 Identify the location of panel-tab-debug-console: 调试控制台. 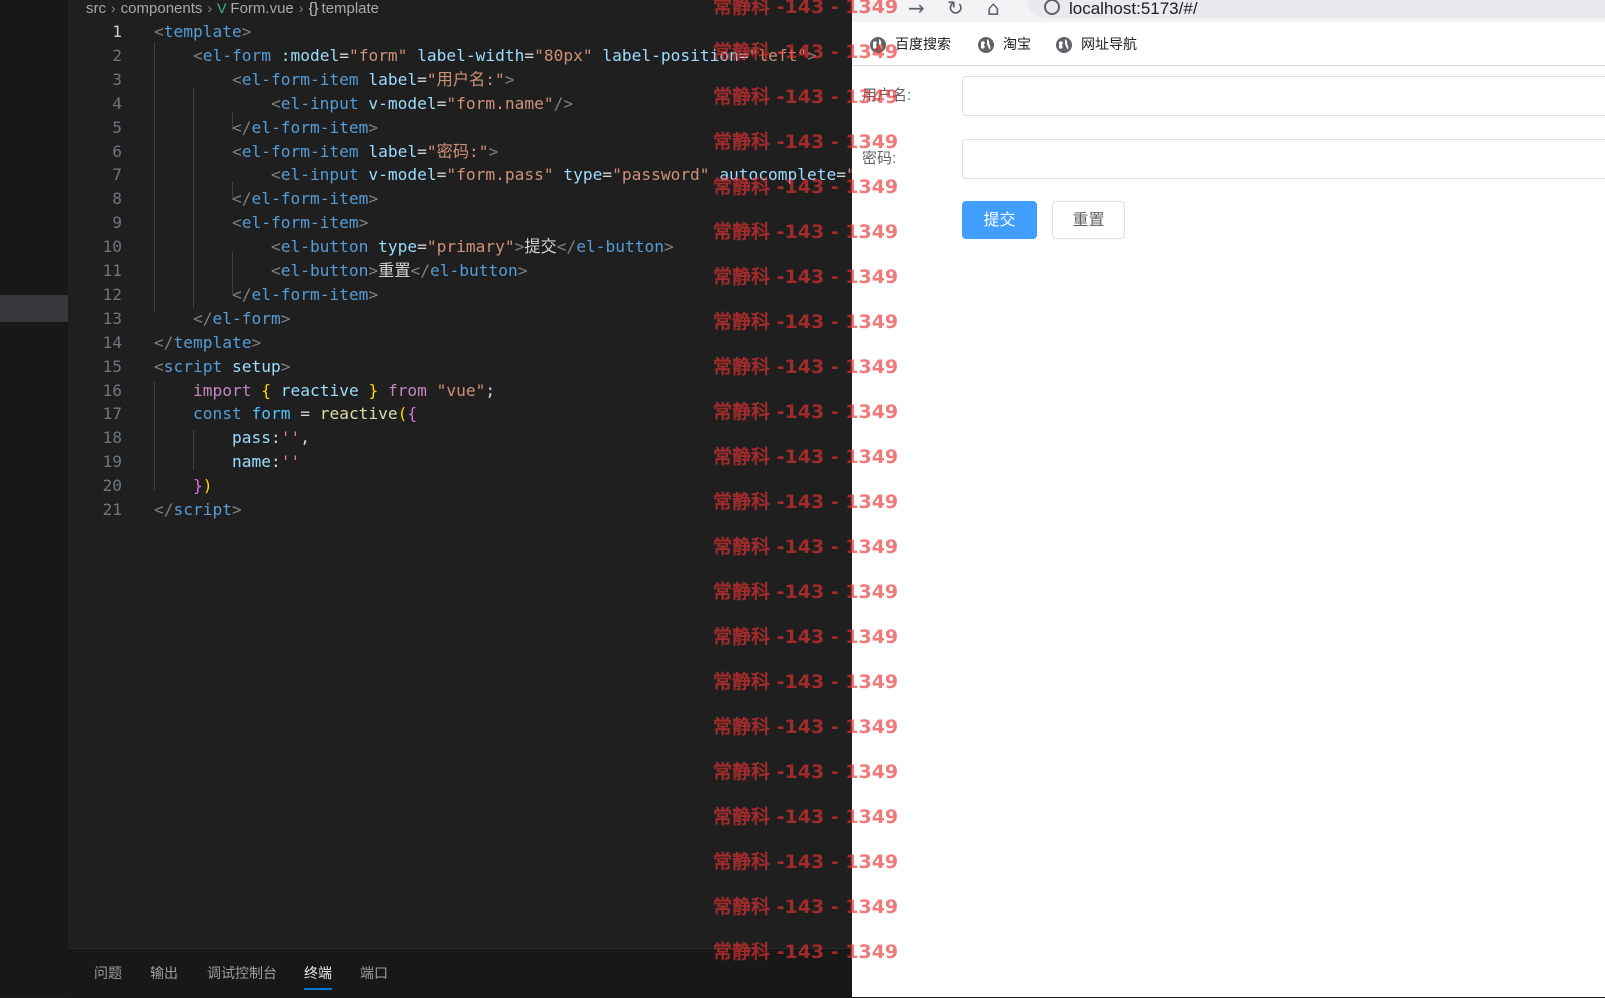
(242, 973).